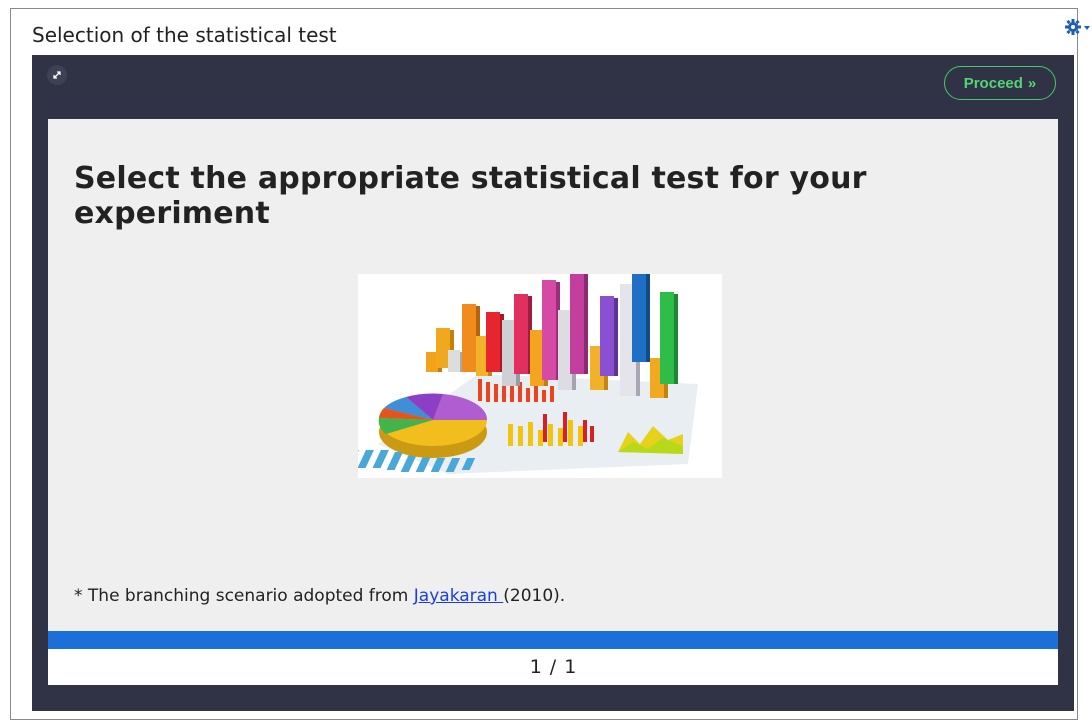 The width and height of the screenshot is (1092, 721). I want to click on progress-bar, so click(553, 640).